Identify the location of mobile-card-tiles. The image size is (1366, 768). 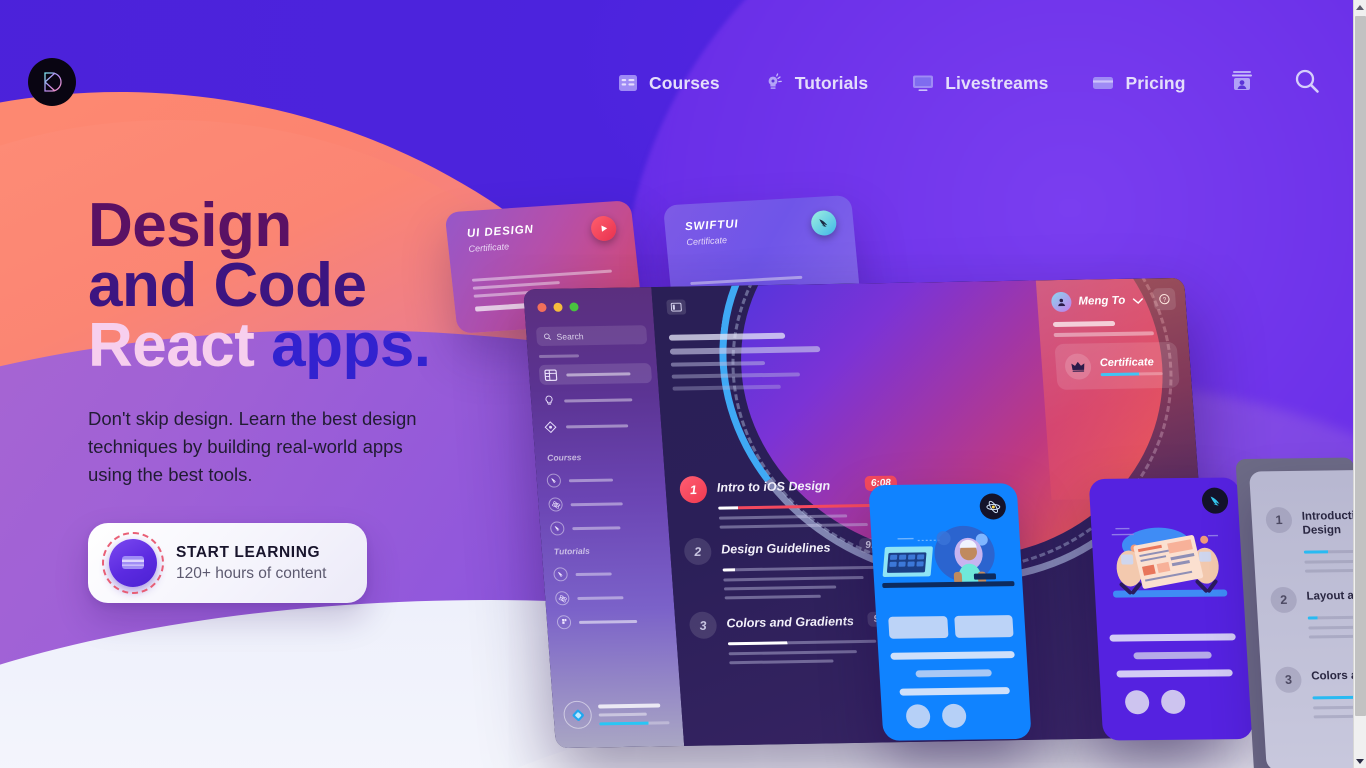
(951, 627).